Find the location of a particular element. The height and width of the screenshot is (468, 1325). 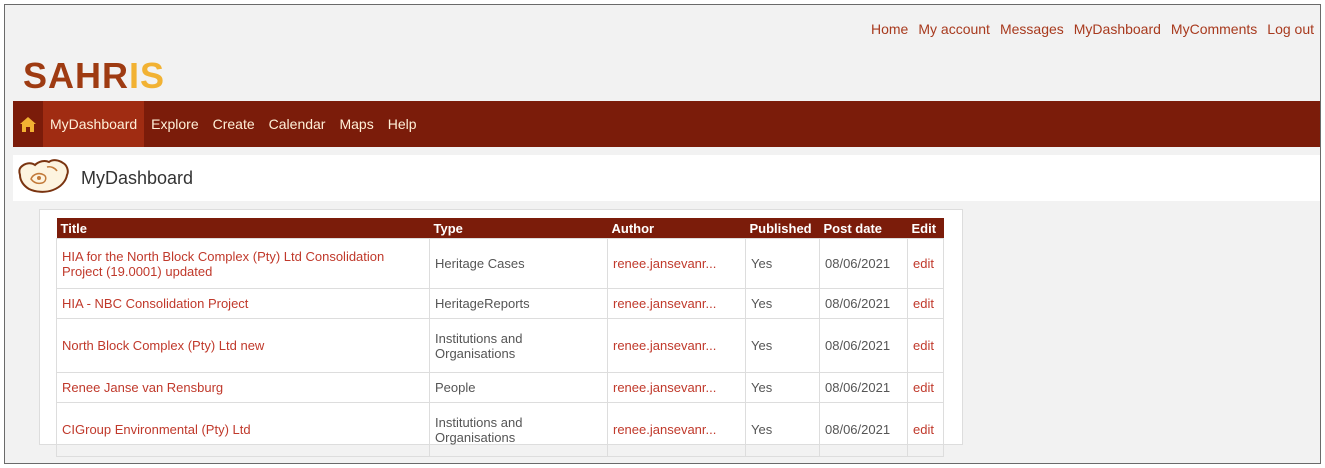

status-badge: new is located at coordinates (252, 345).